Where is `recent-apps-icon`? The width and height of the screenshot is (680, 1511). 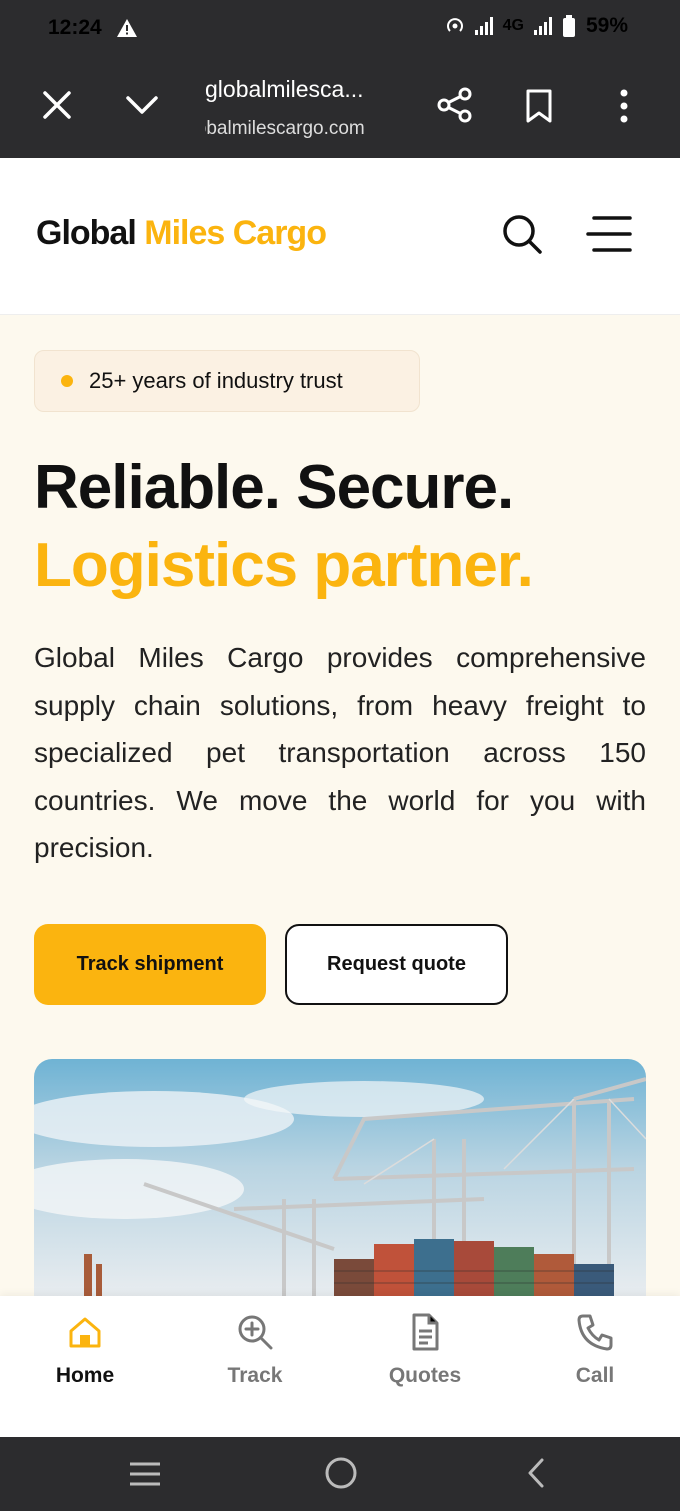 recent-apps-icon is located at coordinates (145, 1474).